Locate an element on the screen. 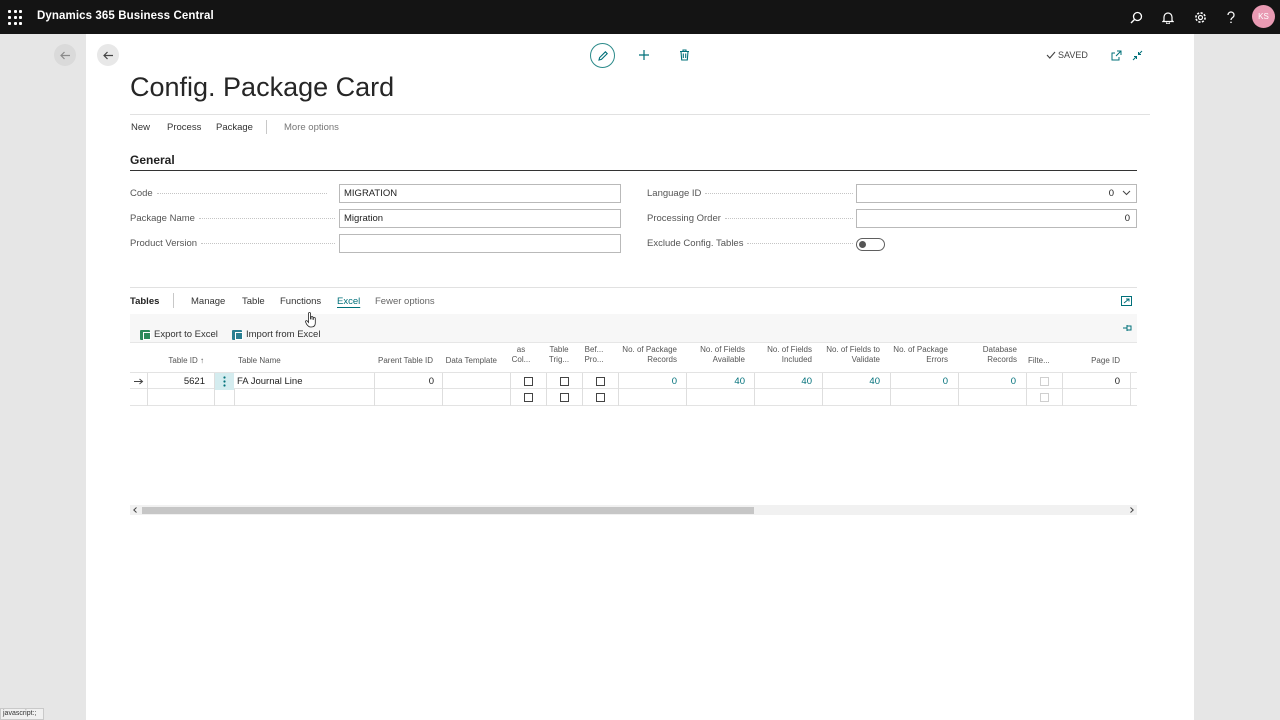 The height and width of the screenshot is (720, 1280). action-process: Process is located at coordinates (184, 127).